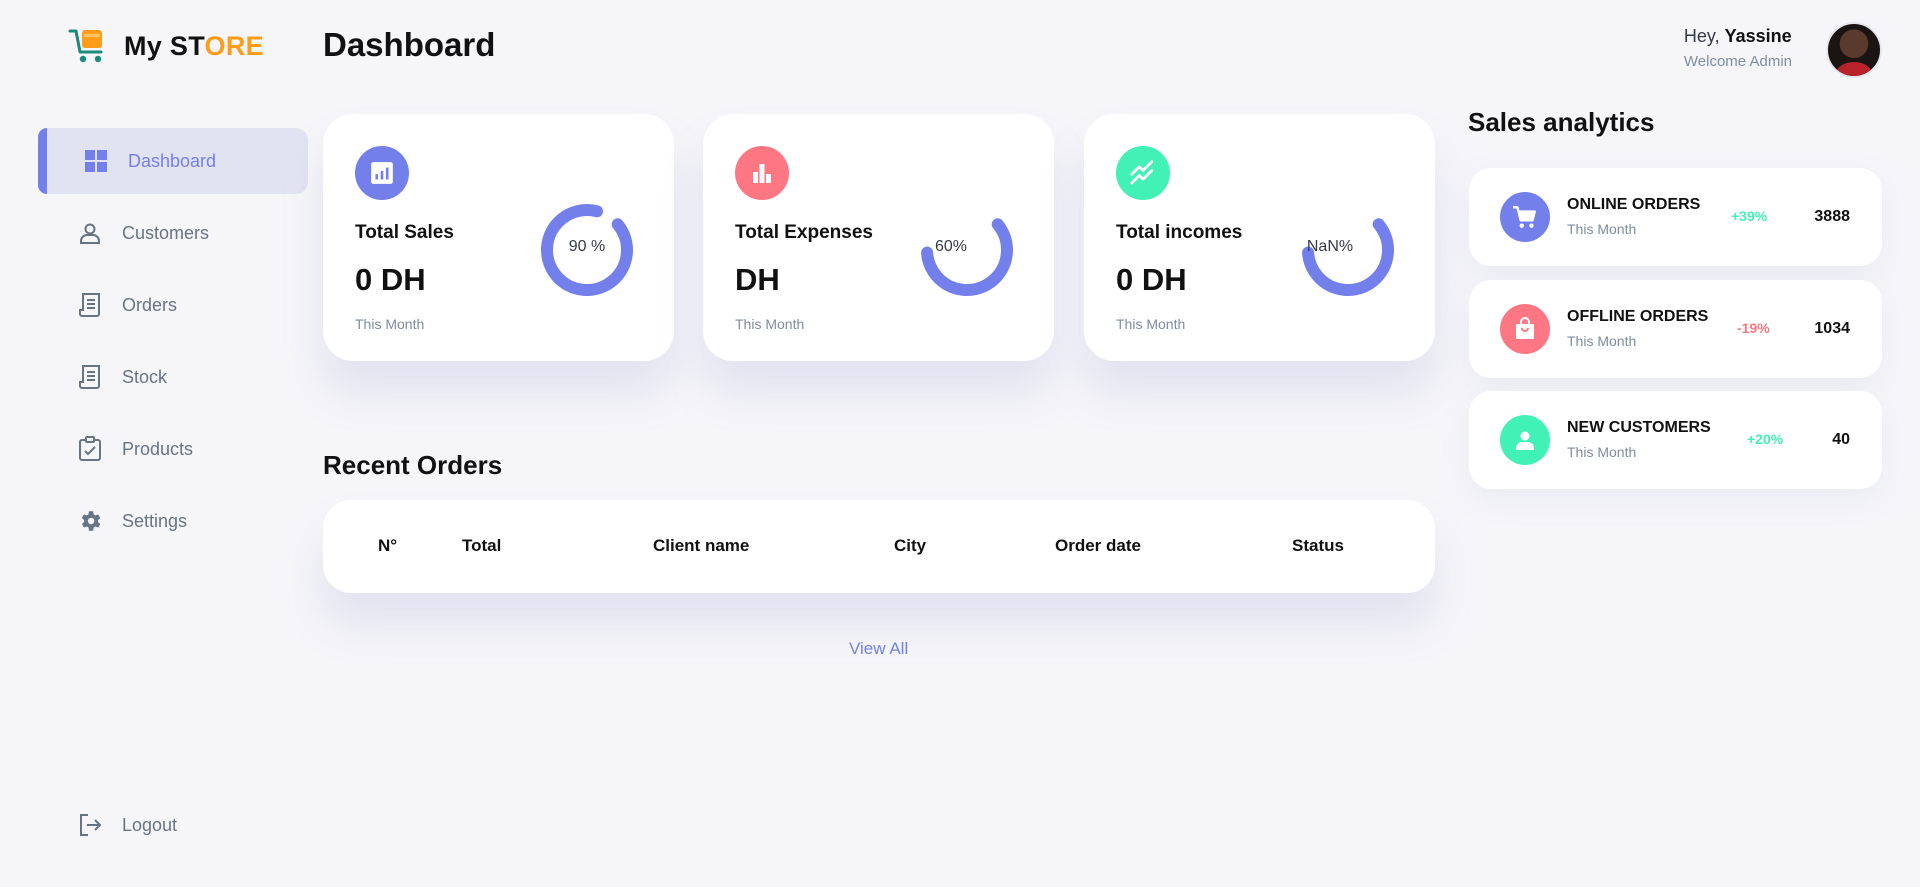  I want to click on brand-logo: My STORE, so click(166, 46).